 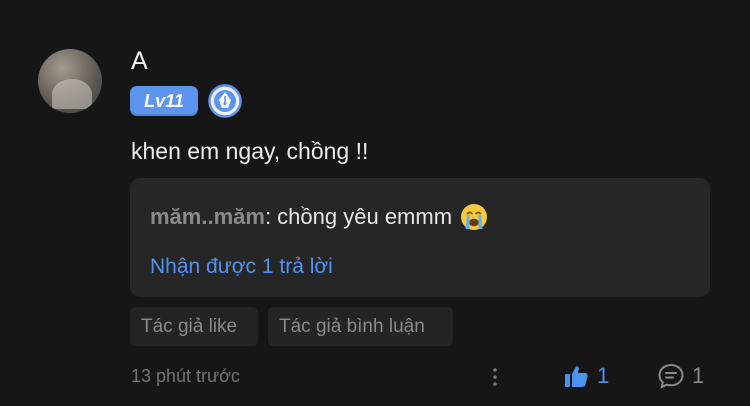 I want to click on vertical-dots-icon, so click(x=495, y=377).